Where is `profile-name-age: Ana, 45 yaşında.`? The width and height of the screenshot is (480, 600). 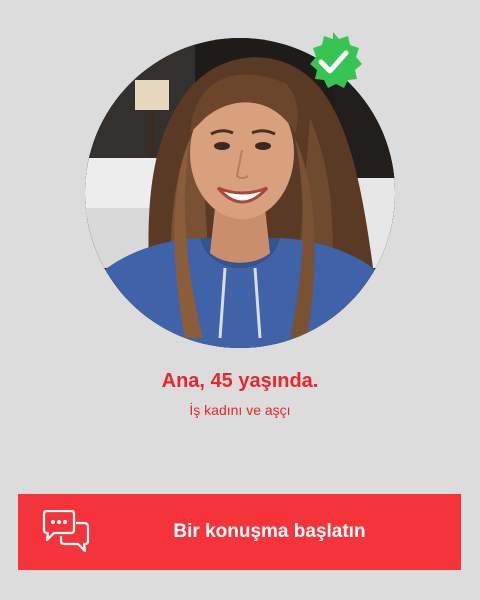
profile-name-age: Ana, 45 yaşında. is located at coordinates (240, 381).